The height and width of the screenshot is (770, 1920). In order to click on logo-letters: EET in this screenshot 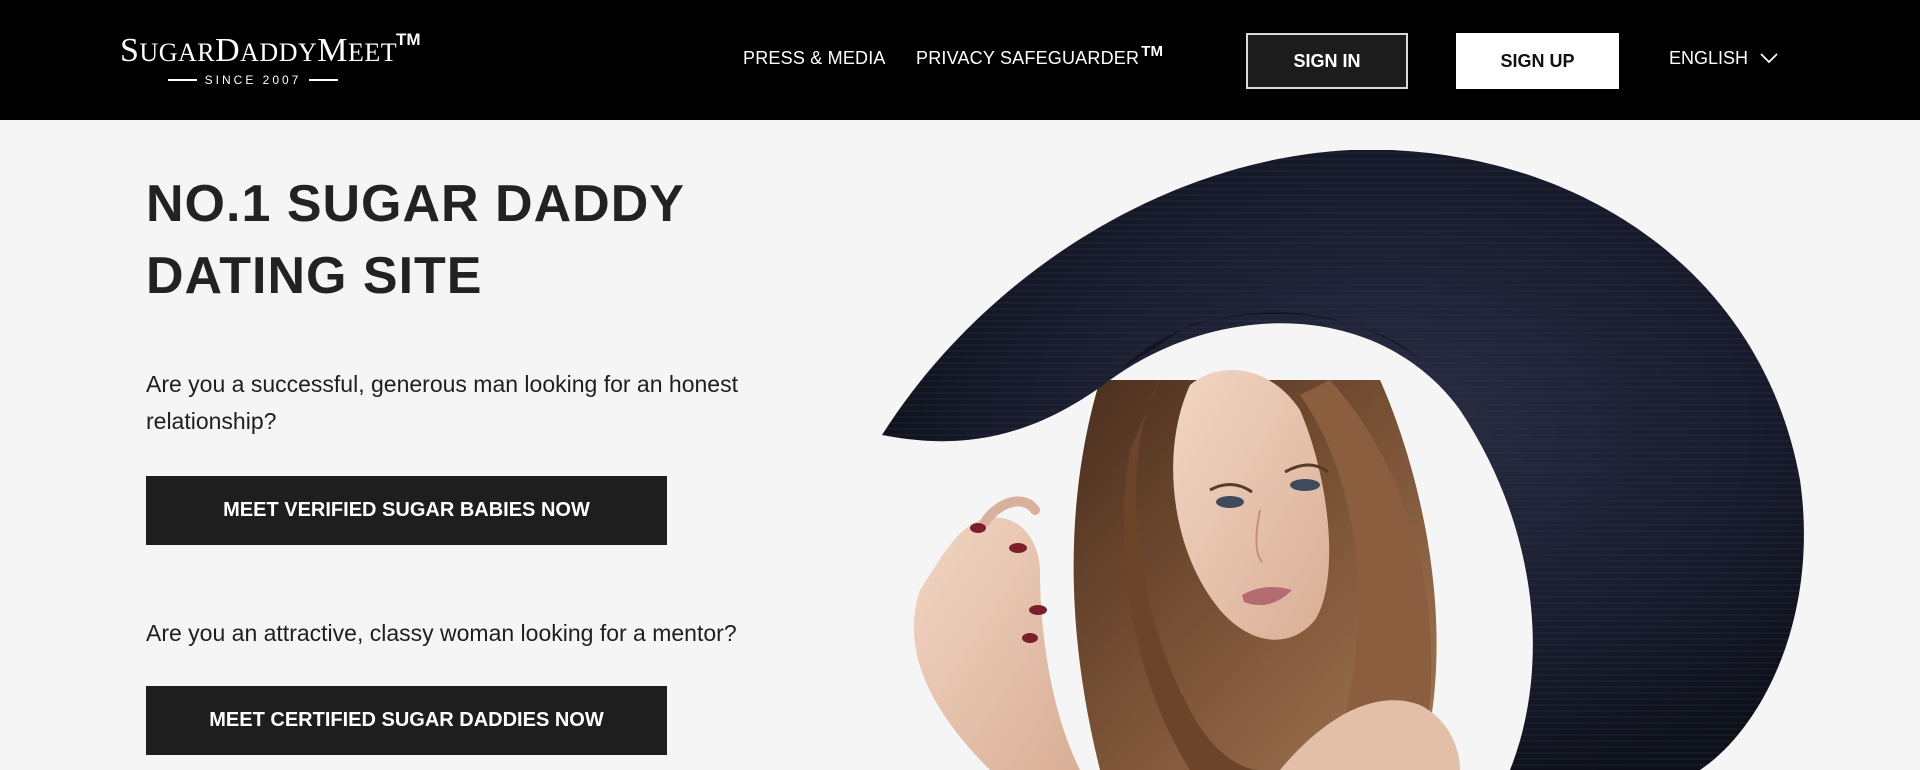, I will do `click(373, 52)`.